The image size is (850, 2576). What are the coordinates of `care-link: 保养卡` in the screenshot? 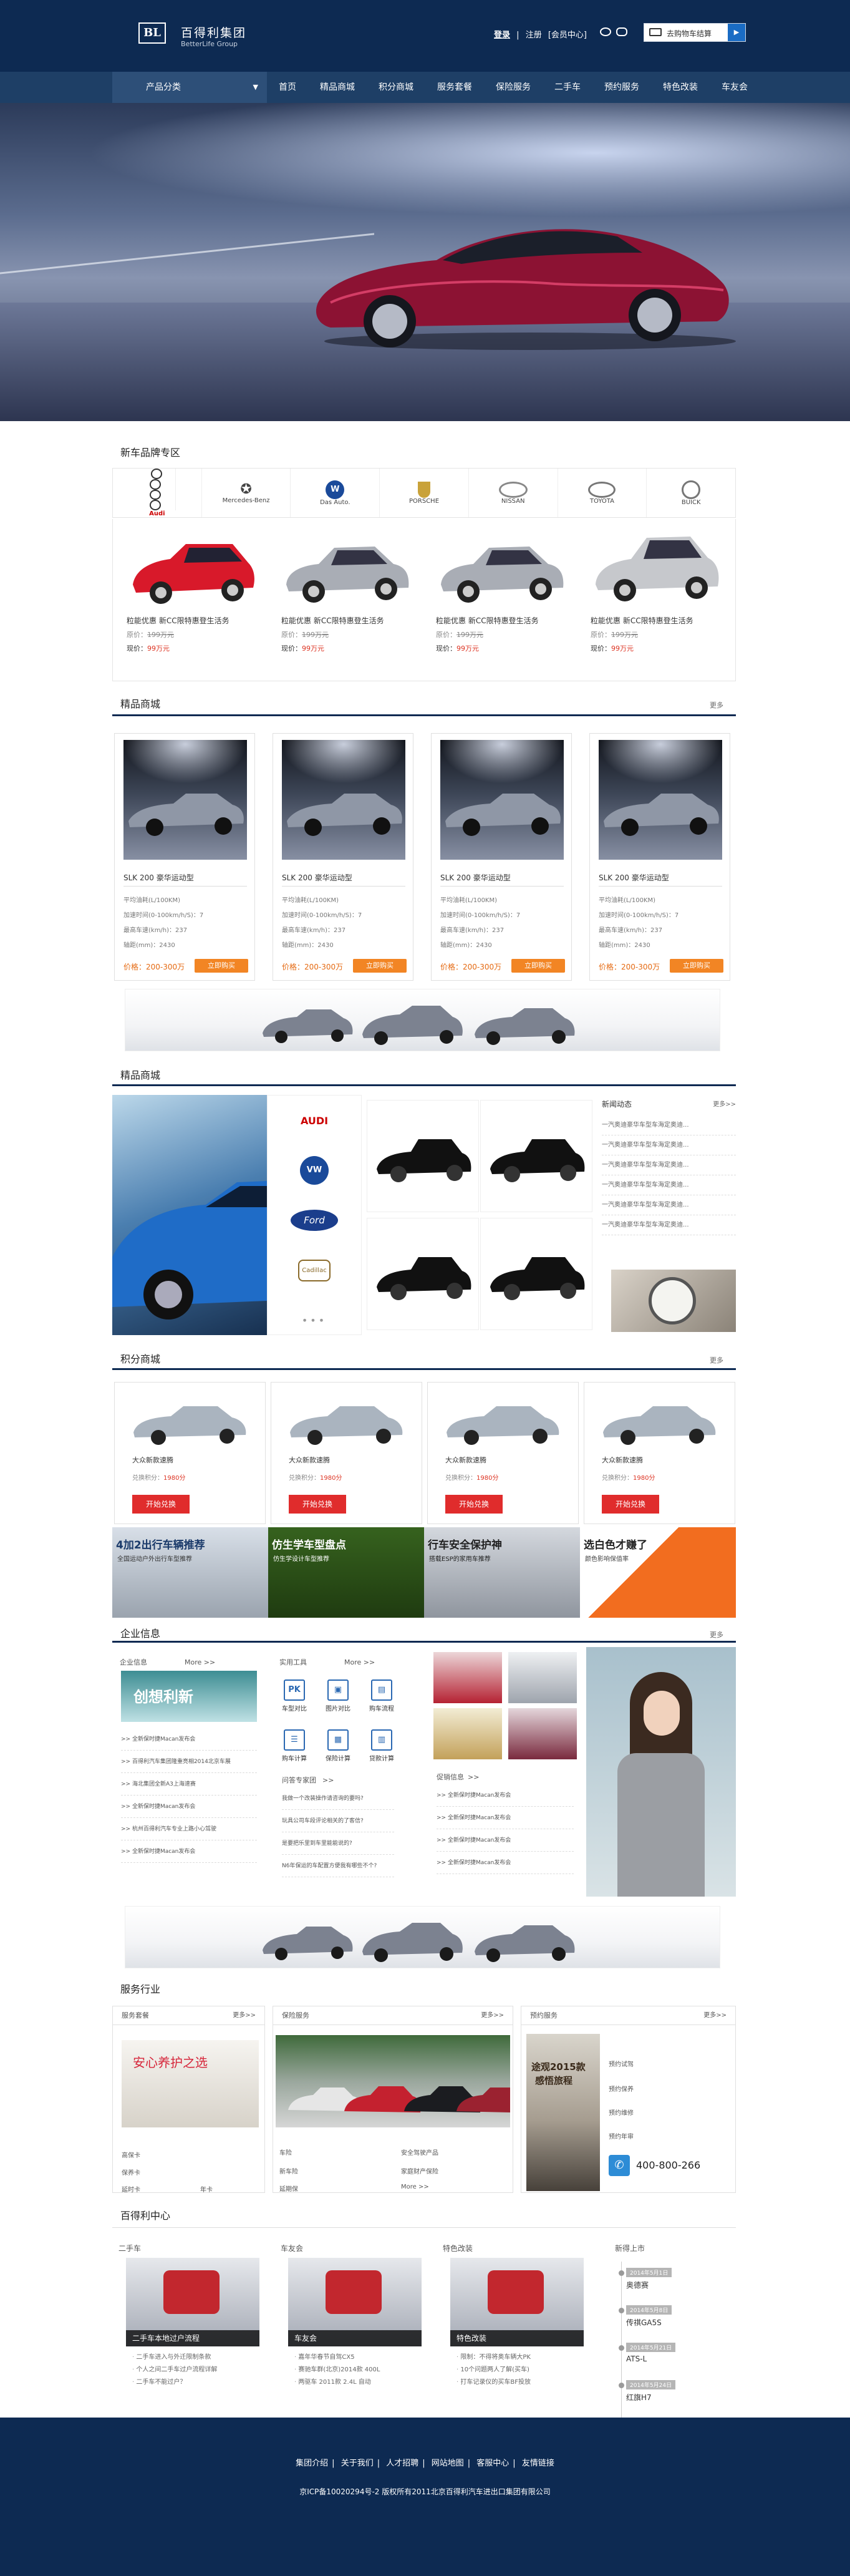 It's located at (131, 2172).